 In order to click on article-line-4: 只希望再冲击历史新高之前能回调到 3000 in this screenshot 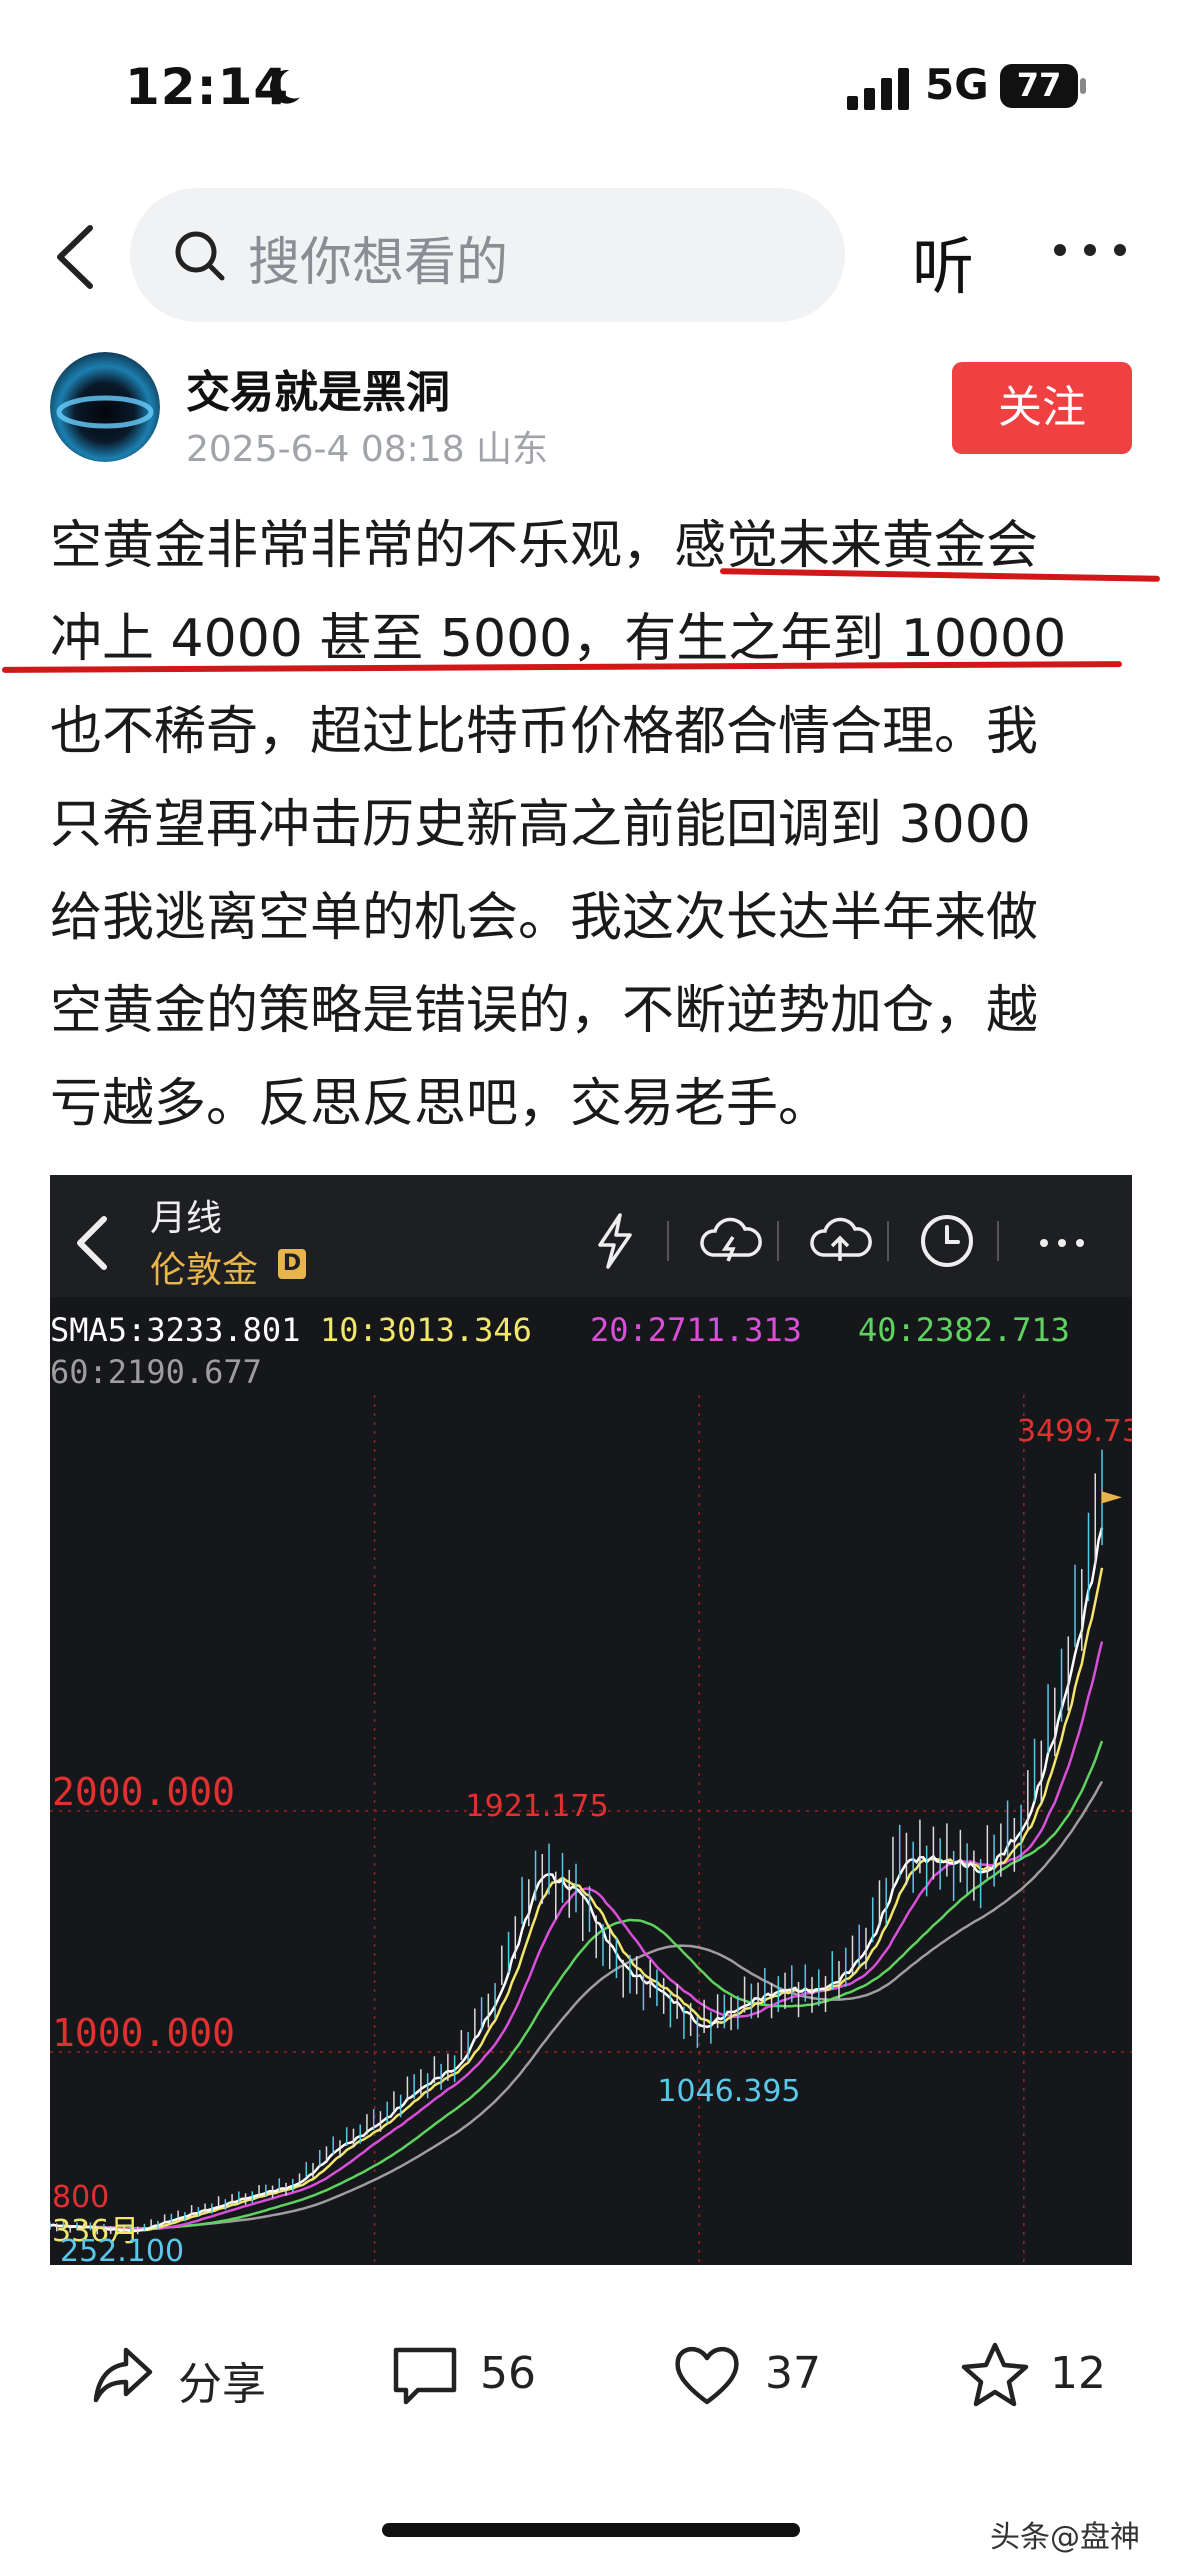, I will do `click(540, 825)`.